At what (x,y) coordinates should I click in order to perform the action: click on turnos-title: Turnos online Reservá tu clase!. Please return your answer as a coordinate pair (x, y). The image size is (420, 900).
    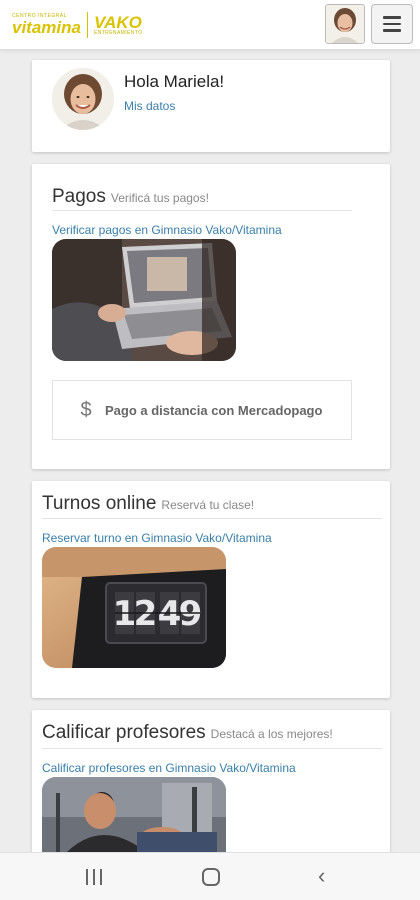
    Looking at the image, I should click on (148, 504).